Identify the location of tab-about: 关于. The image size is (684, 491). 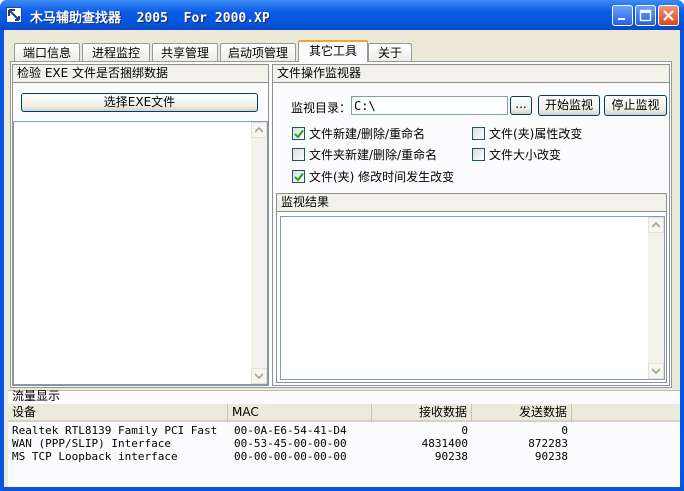
(390, 52).